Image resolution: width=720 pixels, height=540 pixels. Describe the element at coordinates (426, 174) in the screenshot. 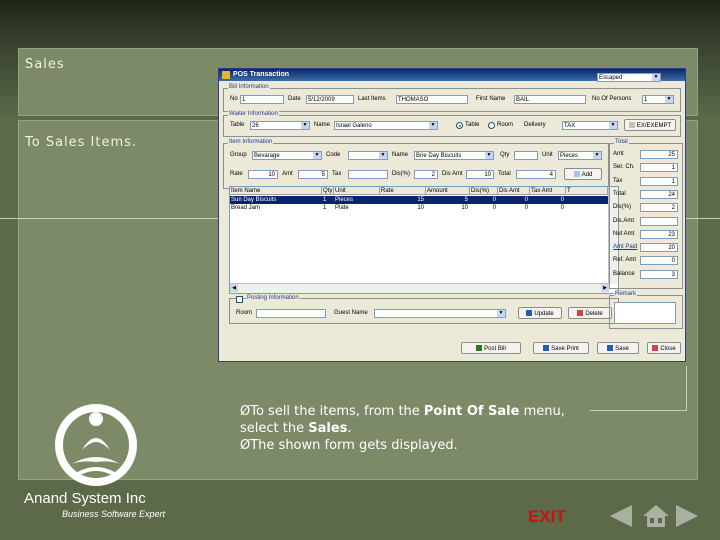

I see `disc-pct-field: 2` at that location.